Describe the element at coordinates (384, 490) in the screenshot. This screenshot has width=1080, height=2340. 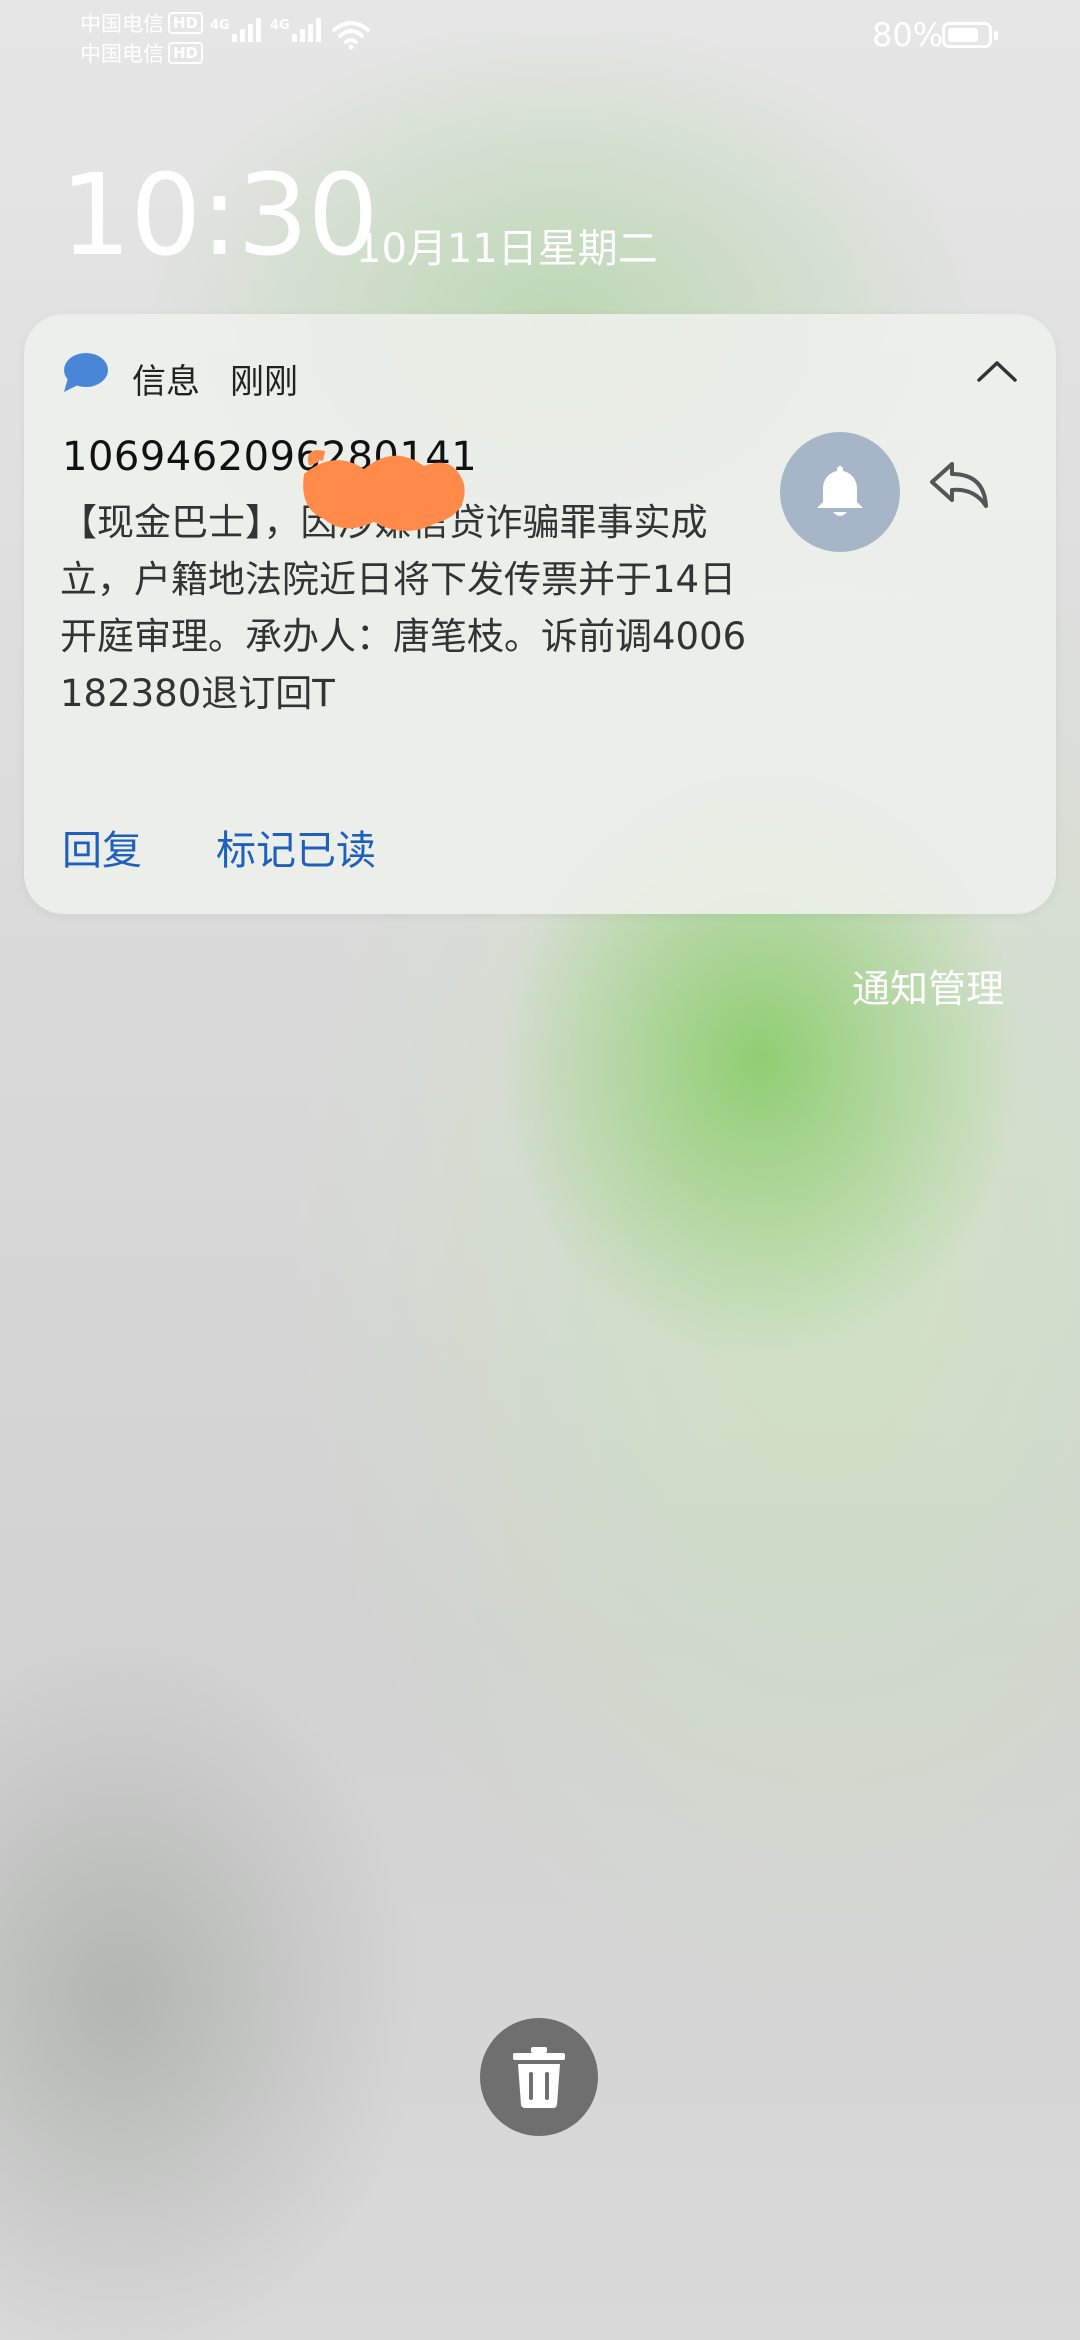
I see `redaction-scribble` at that location.